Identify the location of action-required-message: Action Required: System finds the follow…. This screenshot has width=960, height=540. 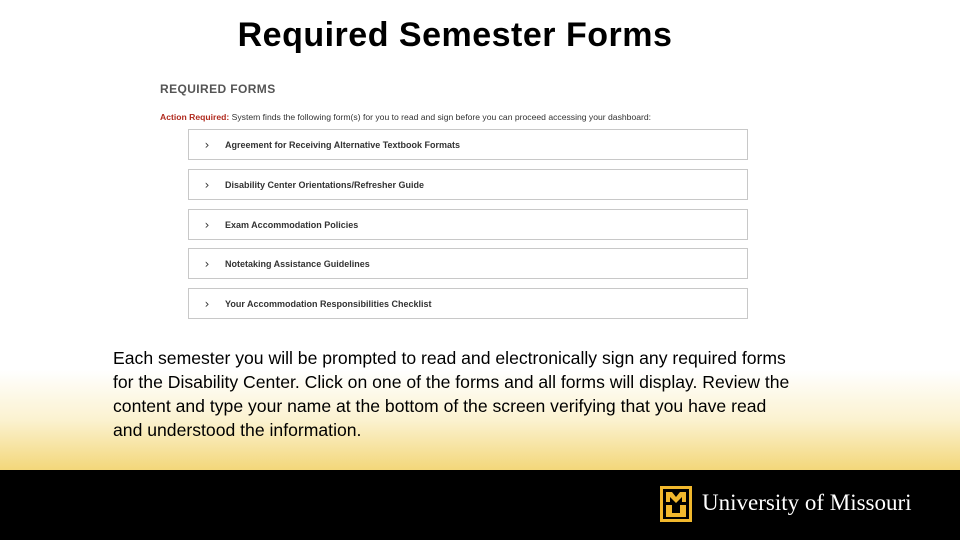
(405, 117).